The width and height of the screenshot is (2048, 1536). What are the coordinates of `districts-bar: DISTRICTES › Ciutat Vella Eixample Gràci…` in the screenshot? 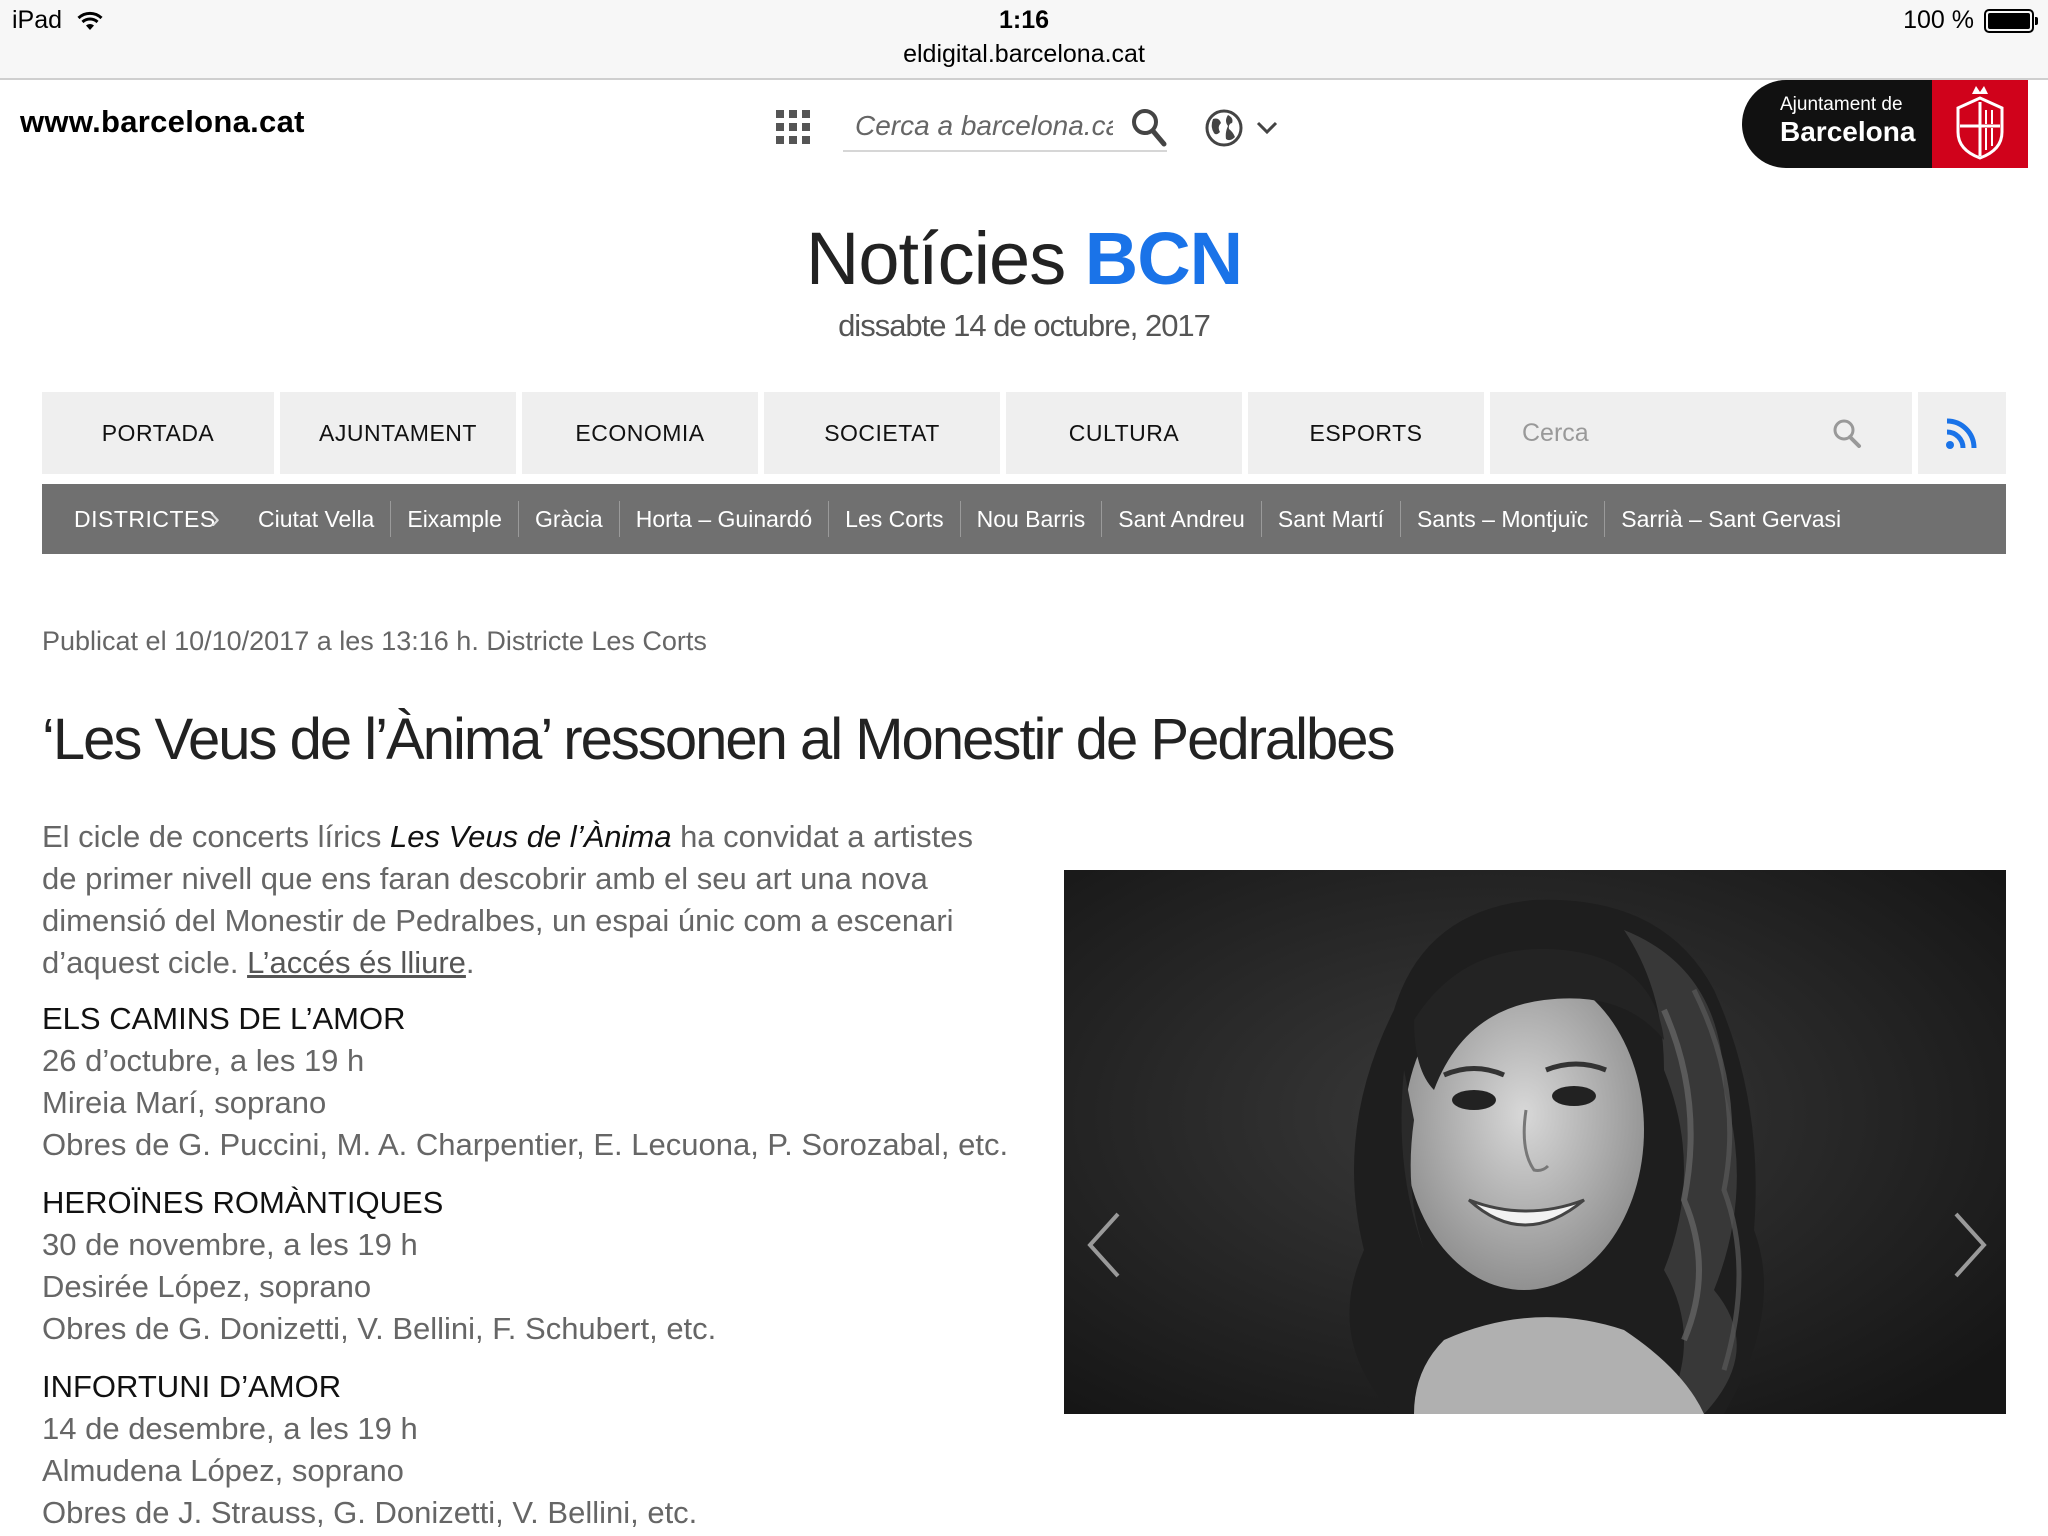 It's located at (1024, 519).